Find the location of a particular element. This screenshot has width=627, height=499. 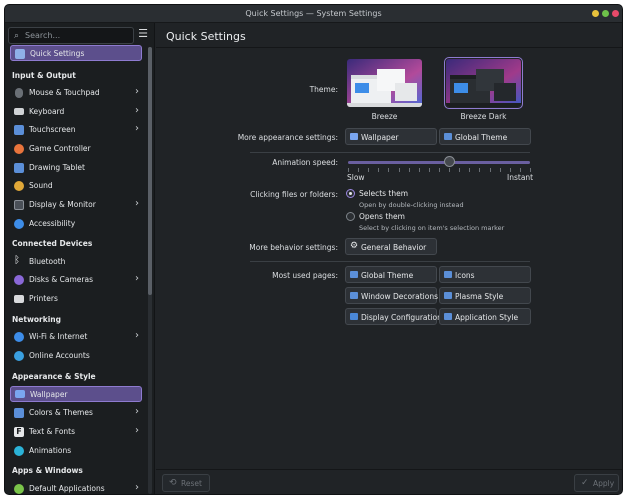

wallpaper-button: Wallpaper is located at coordinates (391, 136).